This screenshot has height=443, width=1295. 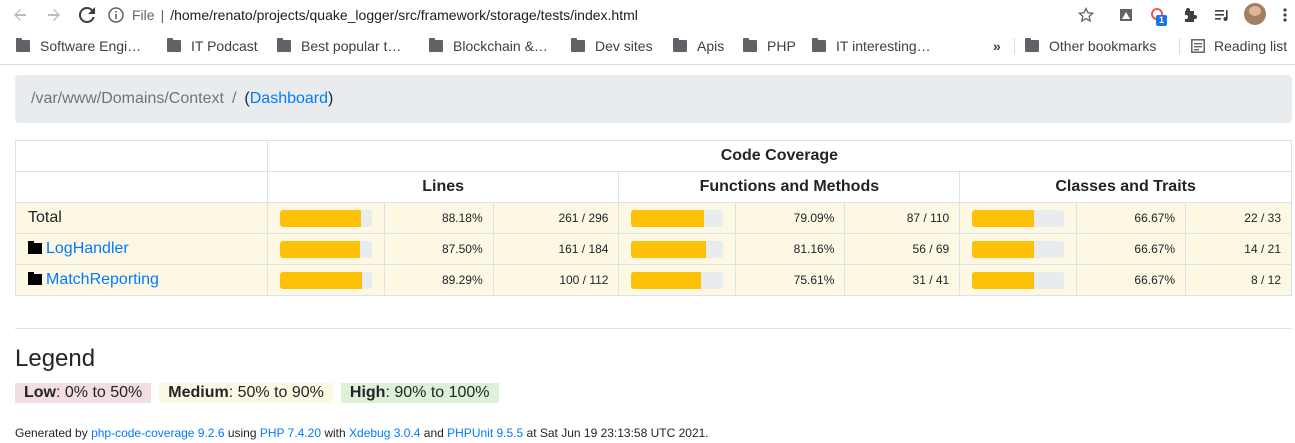 I want to click on legend-high-range: : 90% to 100%, so click(x=437, y=392).